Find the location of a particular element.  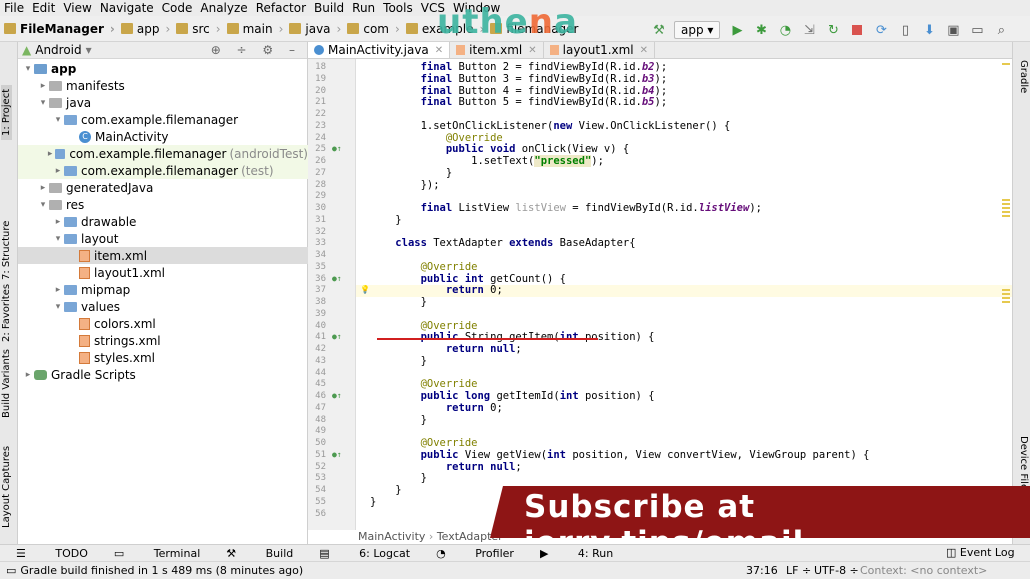

tree-item: ▾ java is located at coordinates (163, 102).